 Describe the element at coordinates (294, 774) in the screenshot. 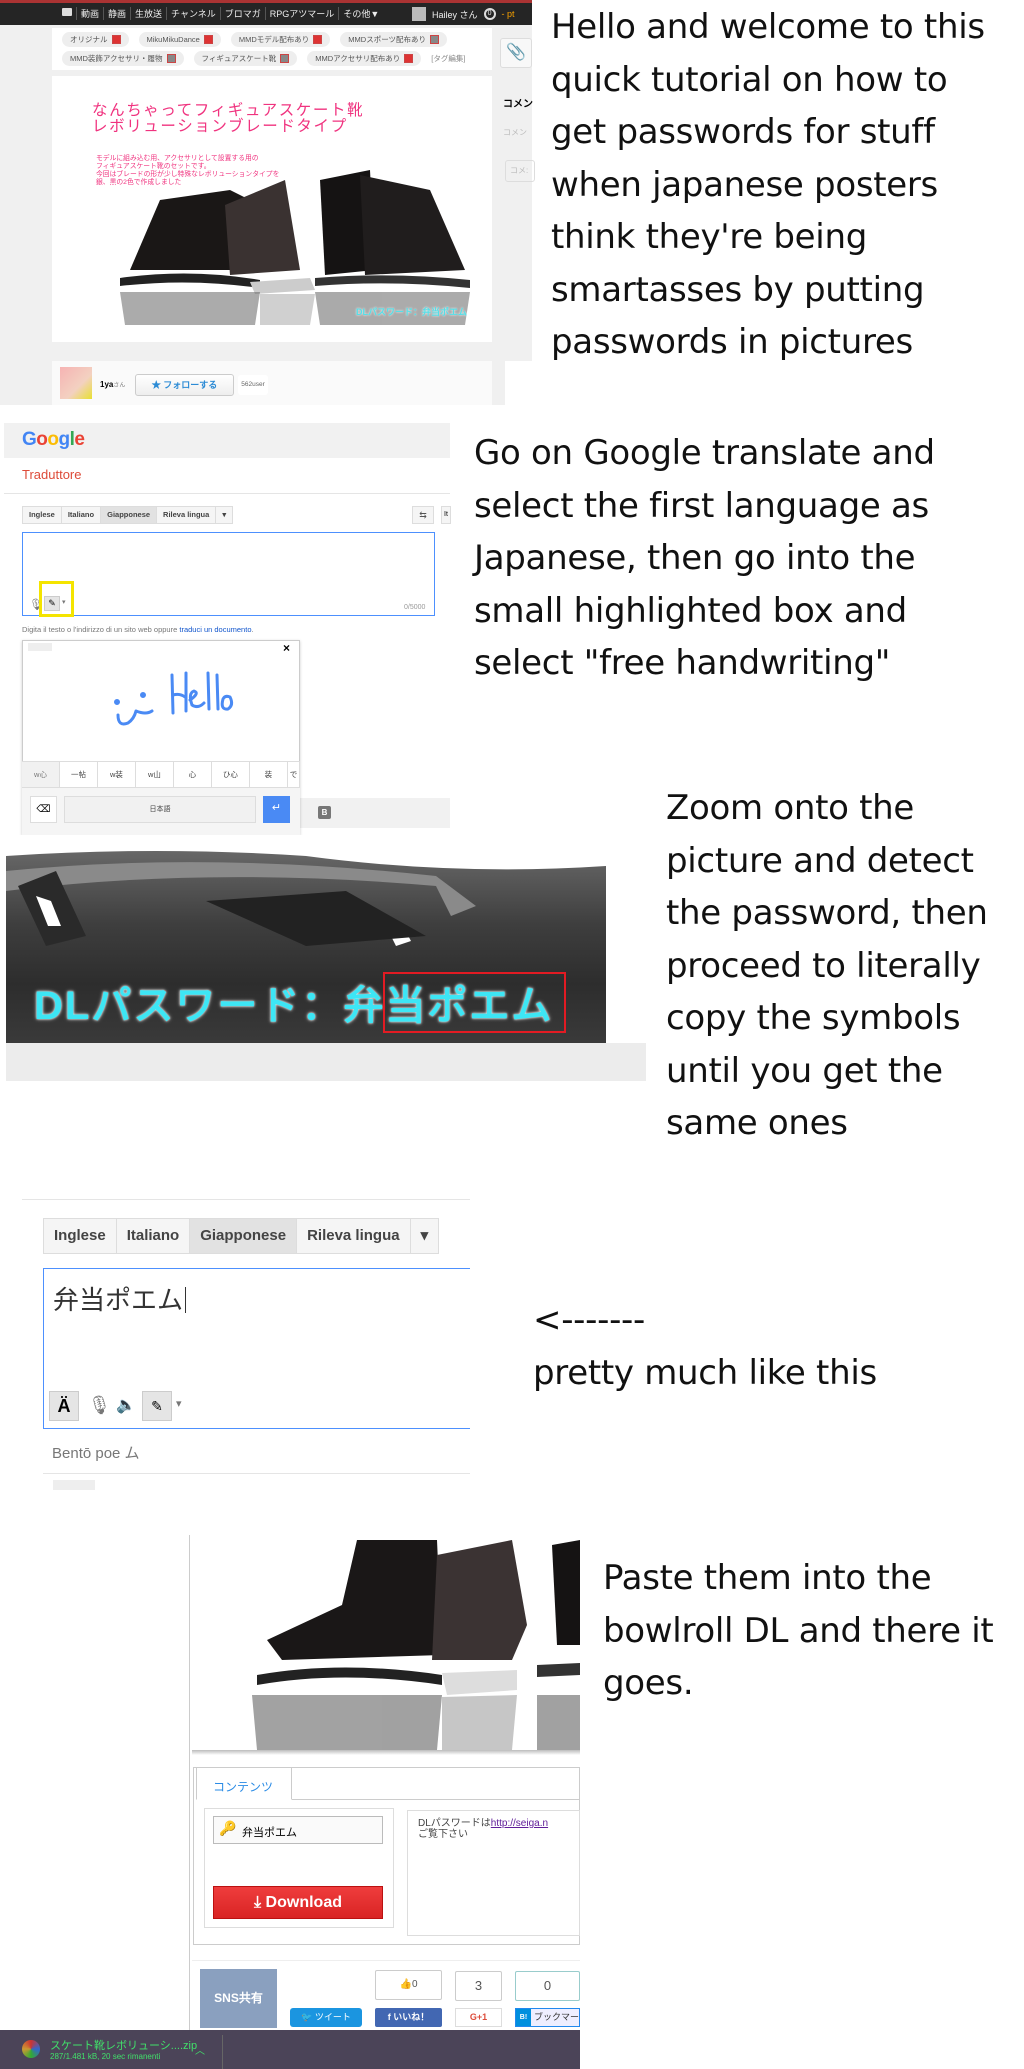

I see `candidate: で` at that location.